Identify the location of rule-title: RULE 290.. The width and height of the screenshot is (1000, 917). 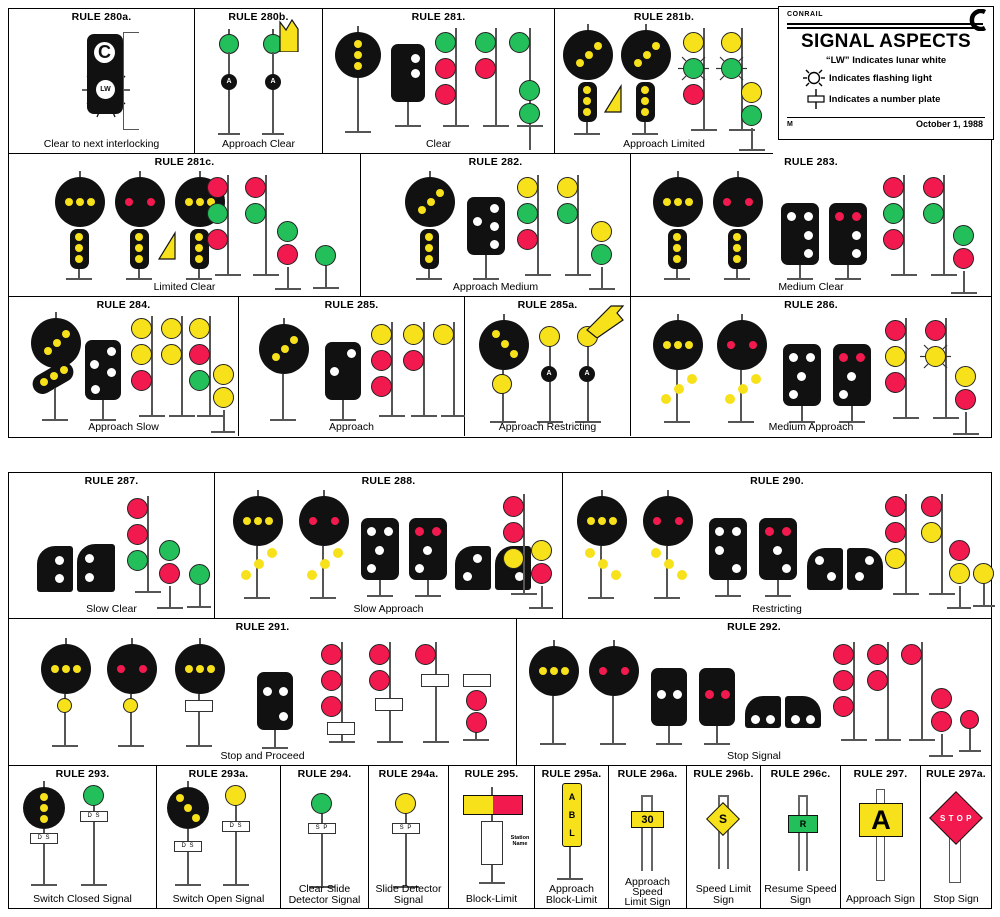
(777, 481).